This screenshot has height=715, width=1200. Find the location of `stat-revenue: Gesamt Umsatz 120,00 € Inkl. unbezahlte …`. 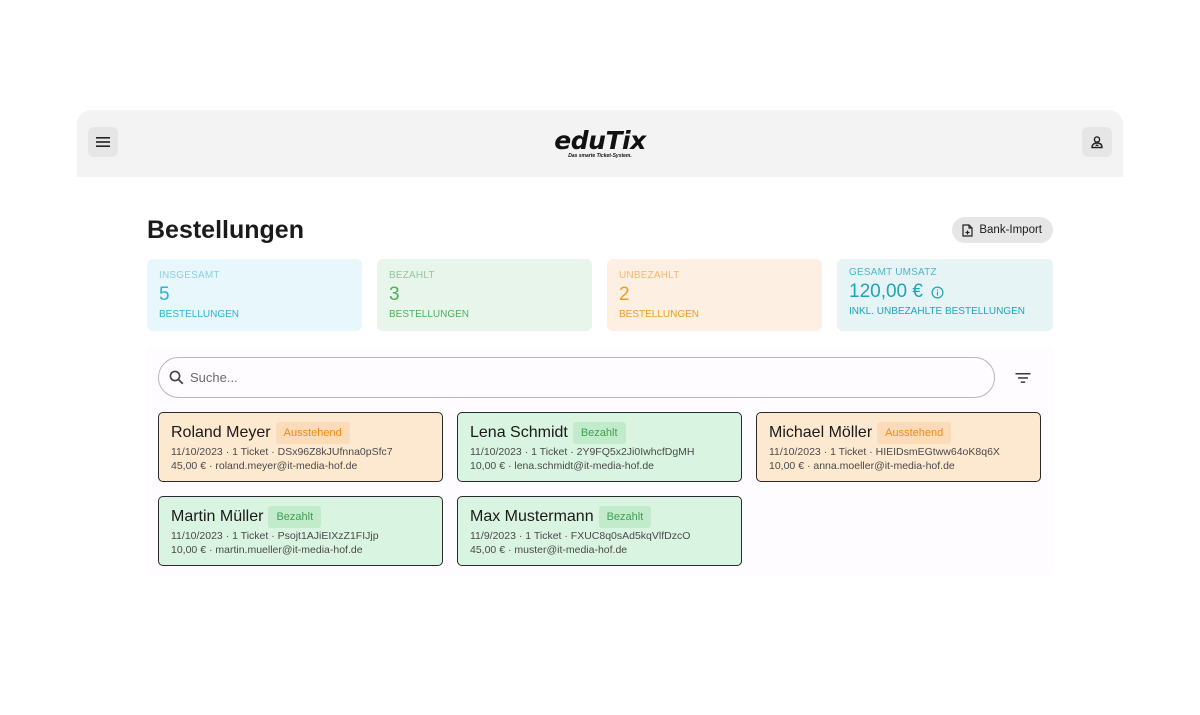

stat-revenue: Gesamt Umsatz 120,00 € Inkl. unbezahlte … is located at coordinates (945, 295).